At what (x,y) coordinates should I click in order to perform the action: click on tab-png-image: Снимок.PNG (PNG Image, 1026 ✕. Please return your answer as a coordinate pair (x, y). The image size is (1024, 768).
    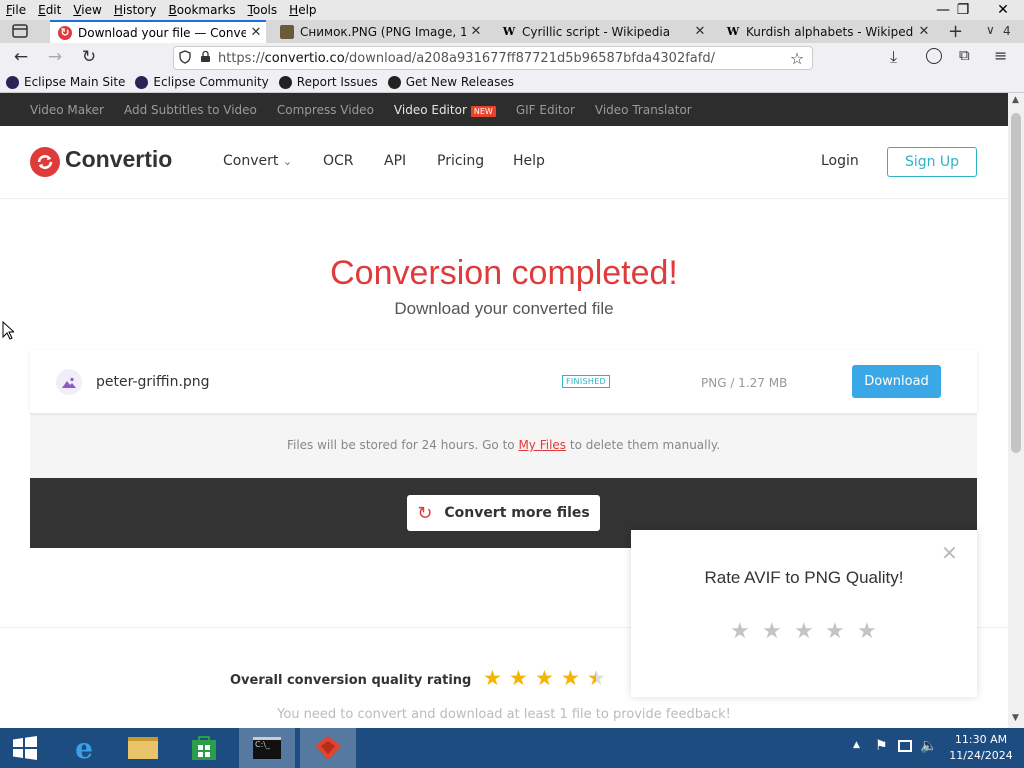
    Looking at the image, I should click on (379, 31).